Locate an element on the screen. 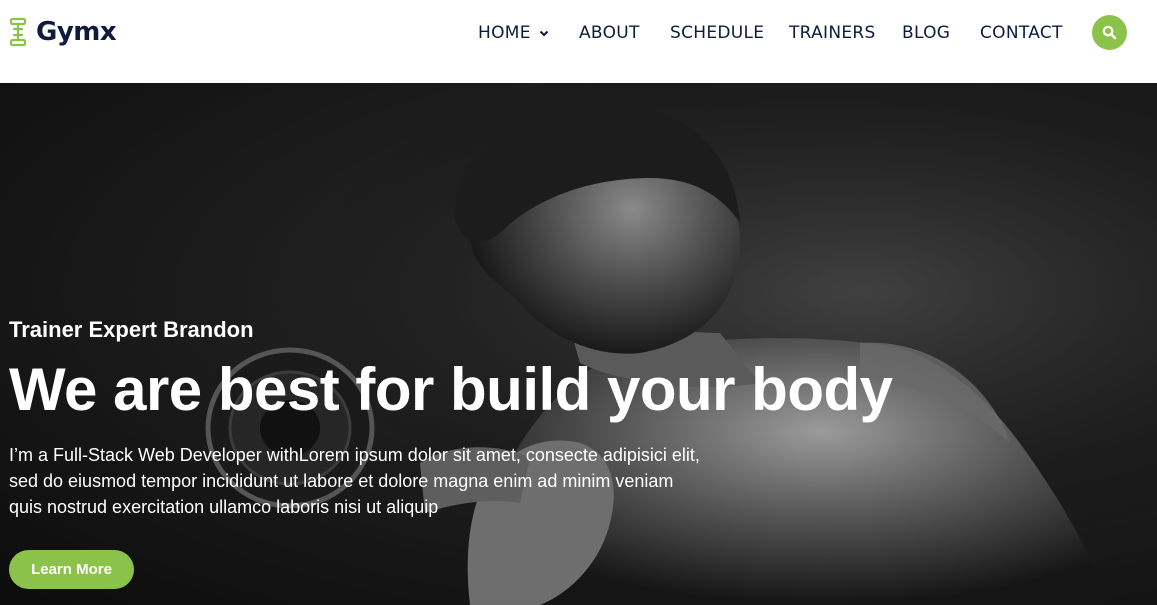 The height and width of the screenshot is (605, 1157). nav-item-home: HOME is located at coordinates (514, 33).